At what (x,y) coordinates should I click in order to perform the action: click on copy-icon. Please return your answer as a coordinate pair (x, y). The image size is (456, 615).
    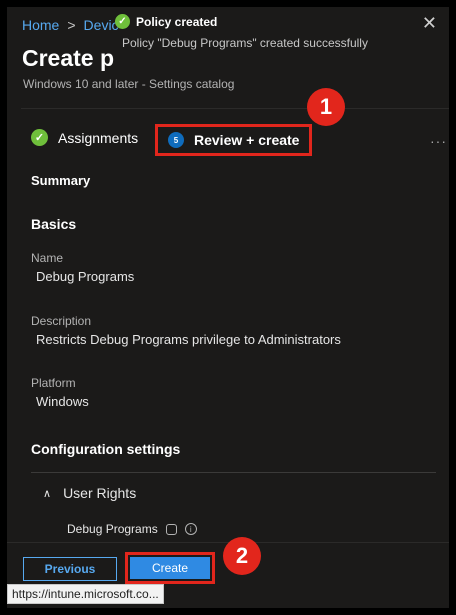
    Looking at the image, I should click on (171, 529).